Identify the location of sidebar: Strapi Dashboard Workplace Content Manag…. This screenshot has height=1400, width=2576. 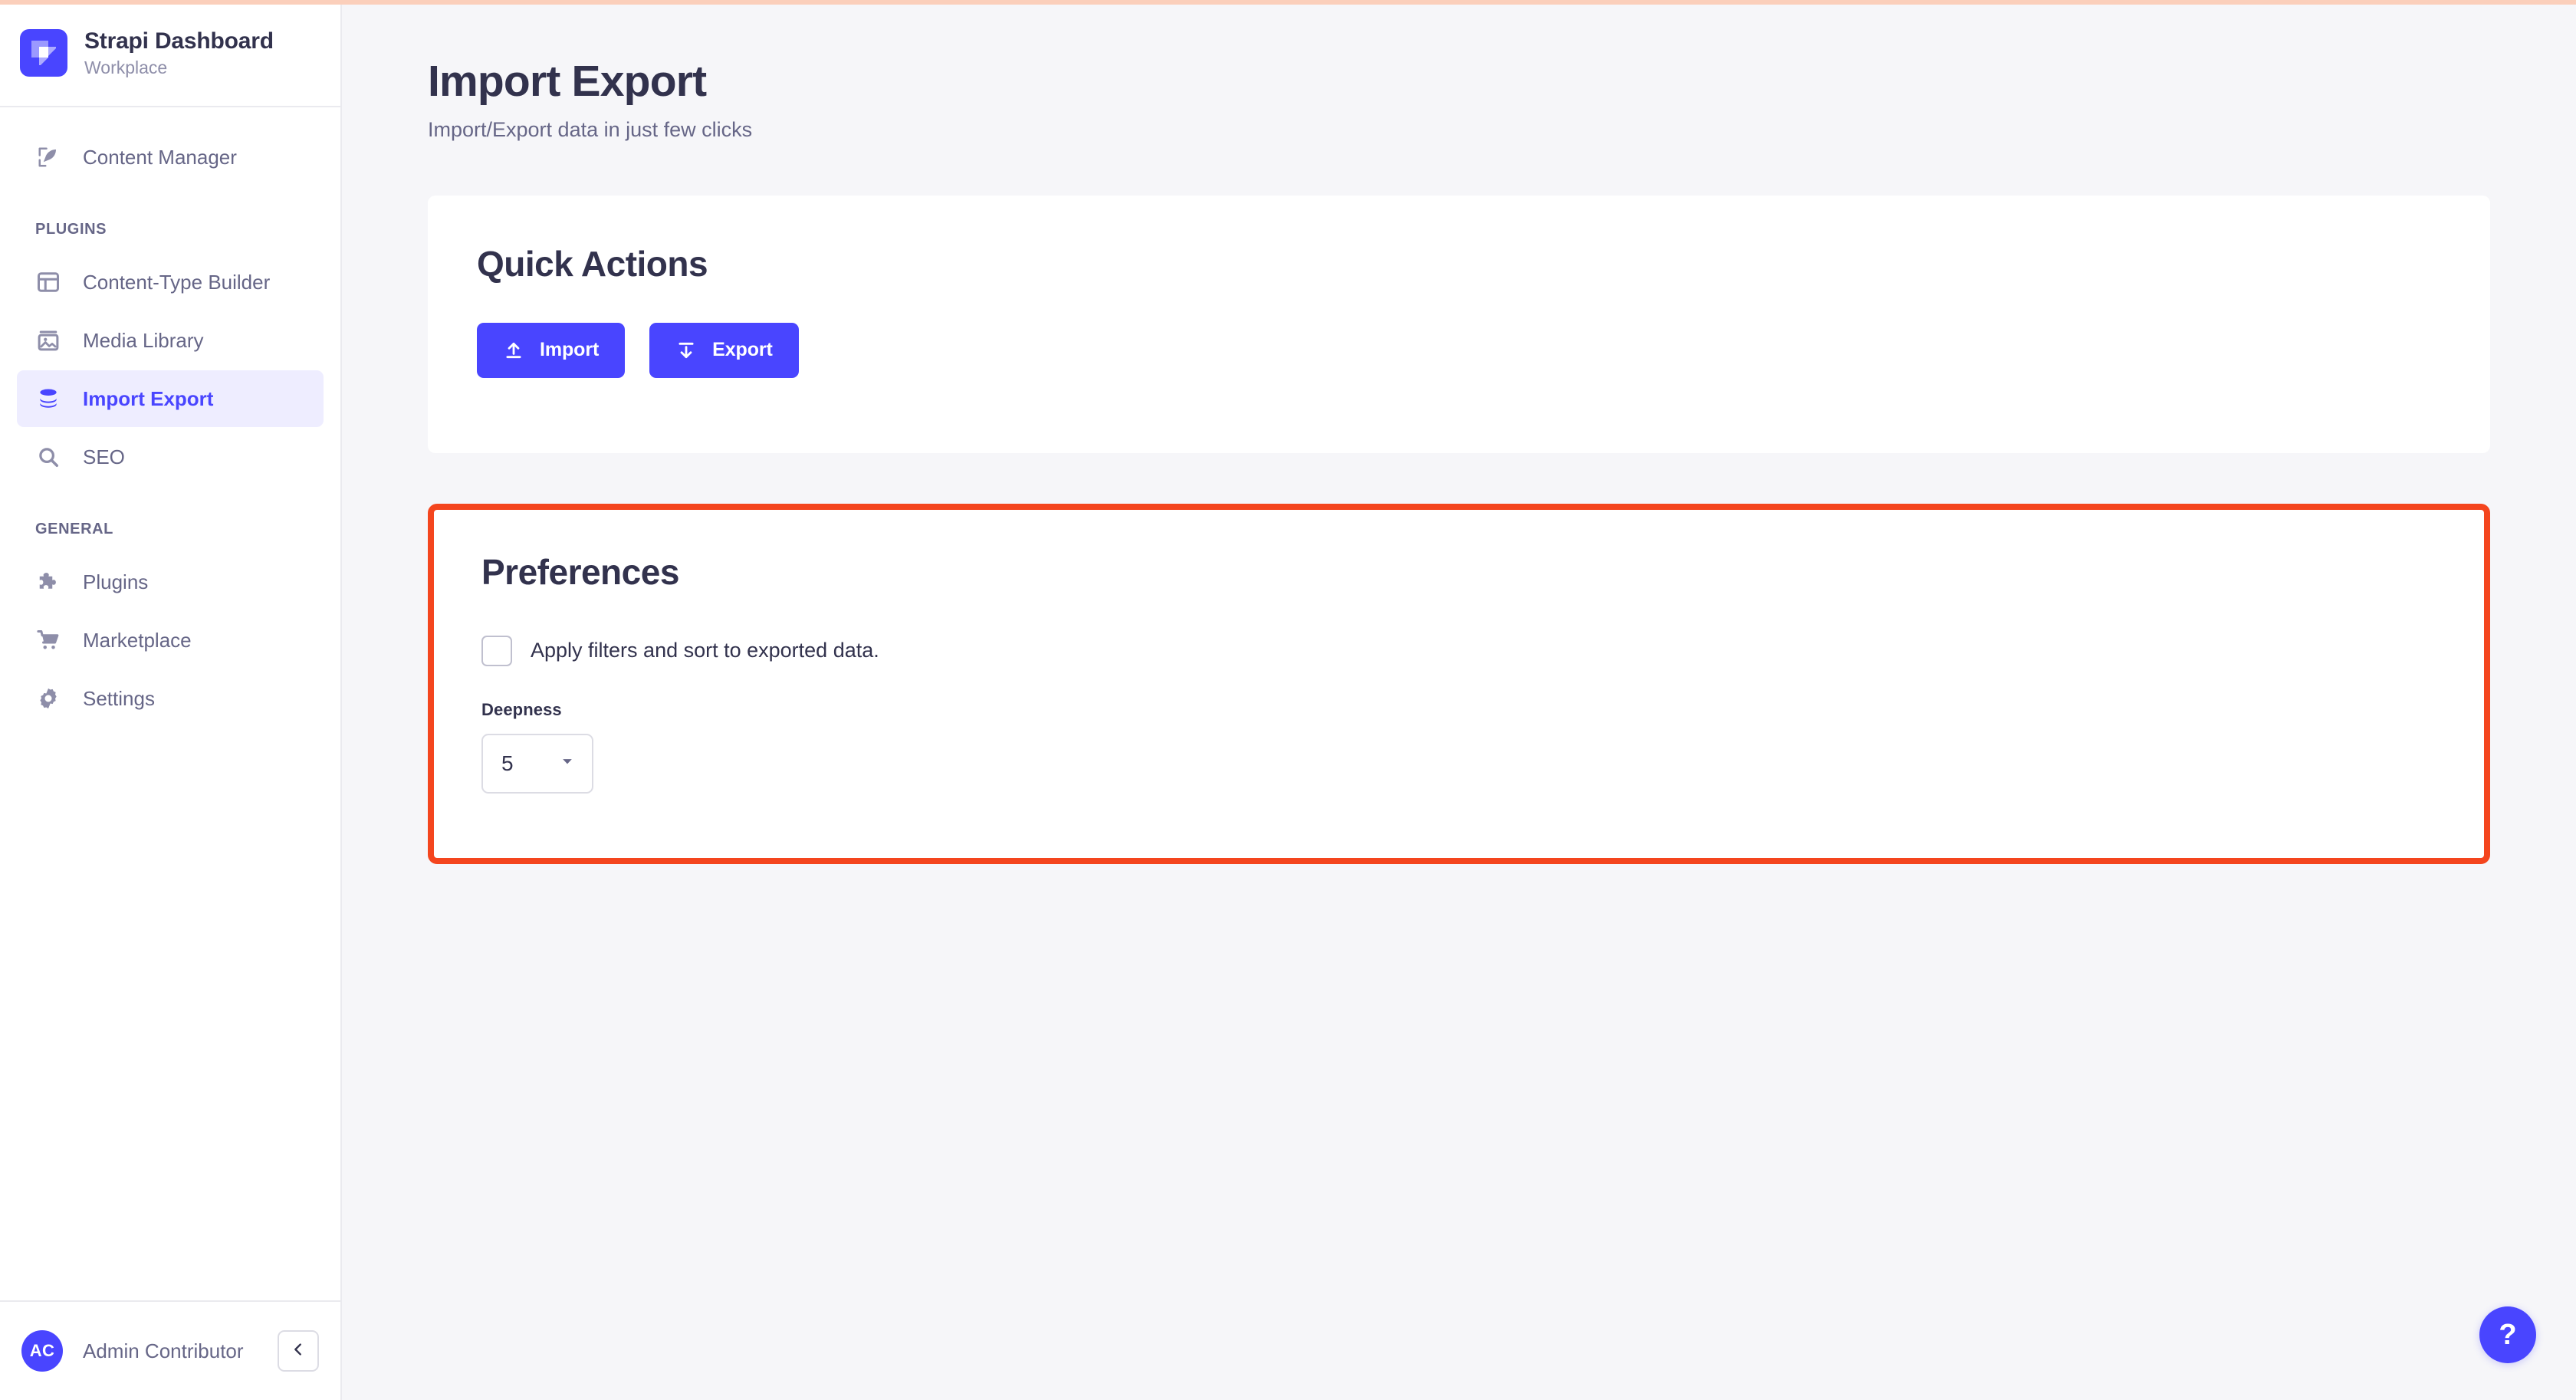
(171, 700).